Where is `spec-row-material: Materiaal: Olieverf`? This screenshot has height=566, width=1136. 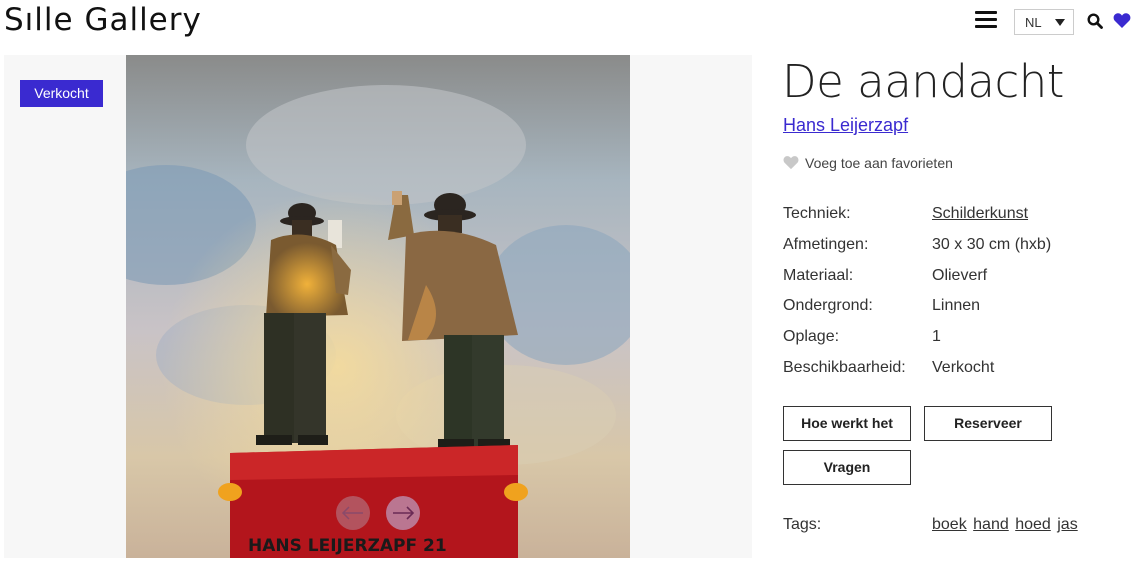 spec-row-material: Materiaal: Olieverf is located at coordinates (953, 282).